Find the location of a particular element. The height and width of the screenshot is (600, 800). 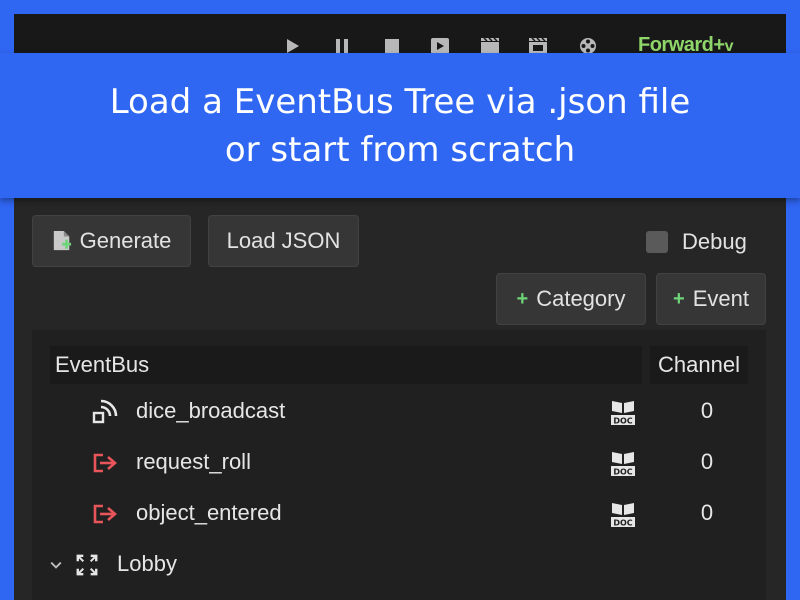

generate-button: Generate is located at coordinates (111, 241).